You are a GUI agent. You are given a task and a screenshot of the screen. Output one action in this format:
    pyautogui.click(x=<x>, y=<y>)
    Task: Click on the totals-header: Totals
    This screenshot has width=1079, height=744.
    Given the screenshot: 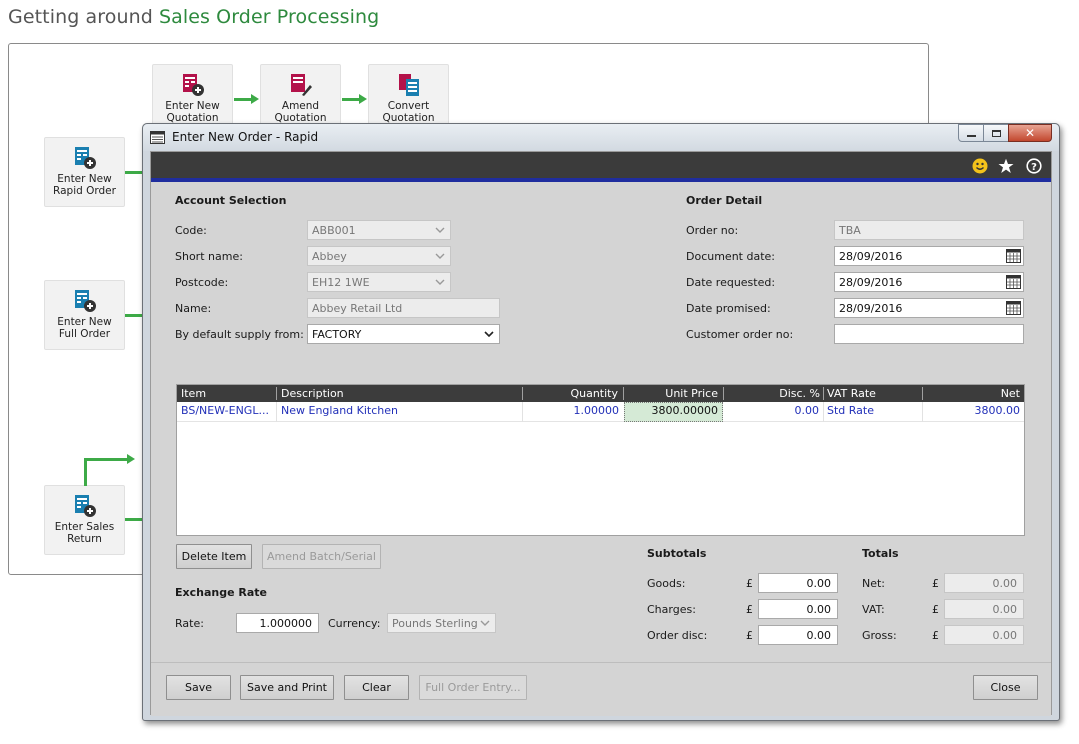 What is the action you would take?
    pyautogui.click(x=880, y=553)
    